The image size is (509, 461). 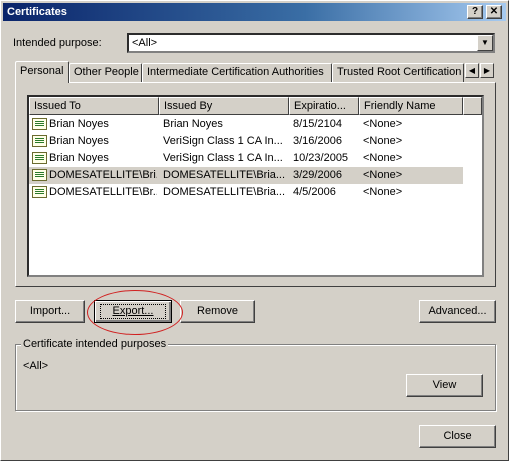 What do you see at coordinates (321, 158) in the screenshot?
I see `cell-expiration: 10/23/2005` at bounding box center [321, 158].